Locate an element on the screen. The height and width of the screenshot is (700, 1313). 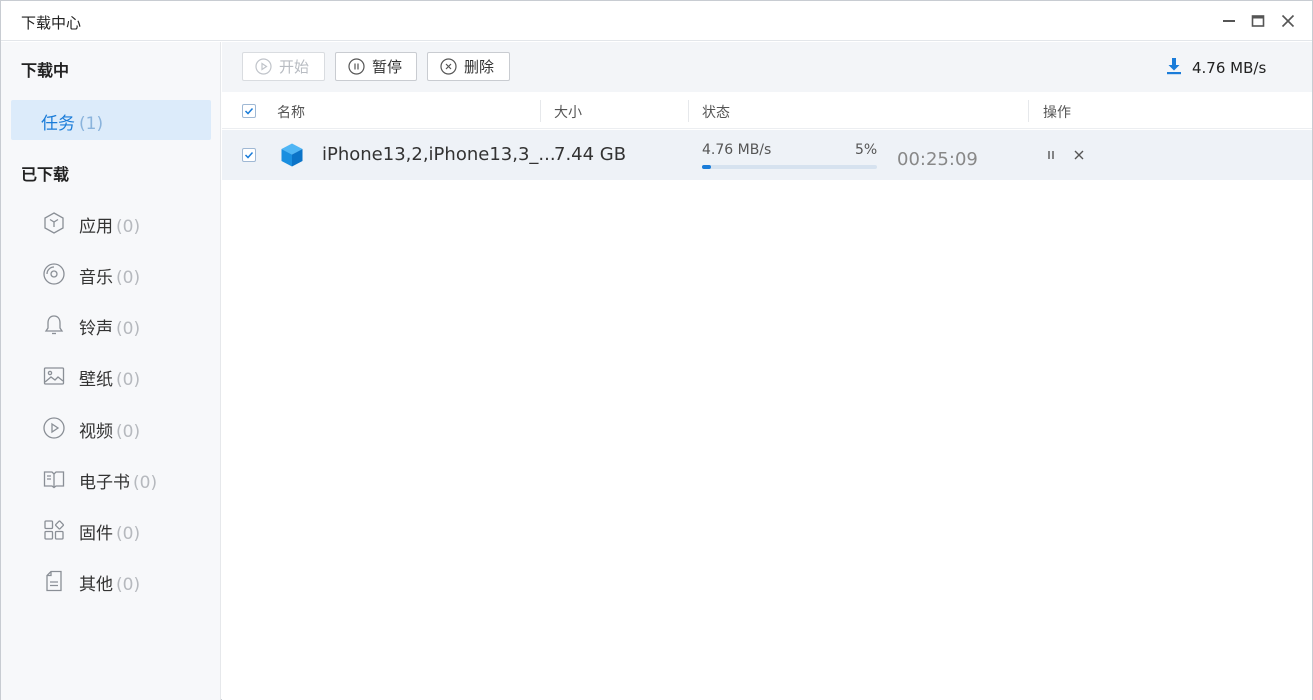
file-size: 7.44 GB is located at coordinates (590, 154).